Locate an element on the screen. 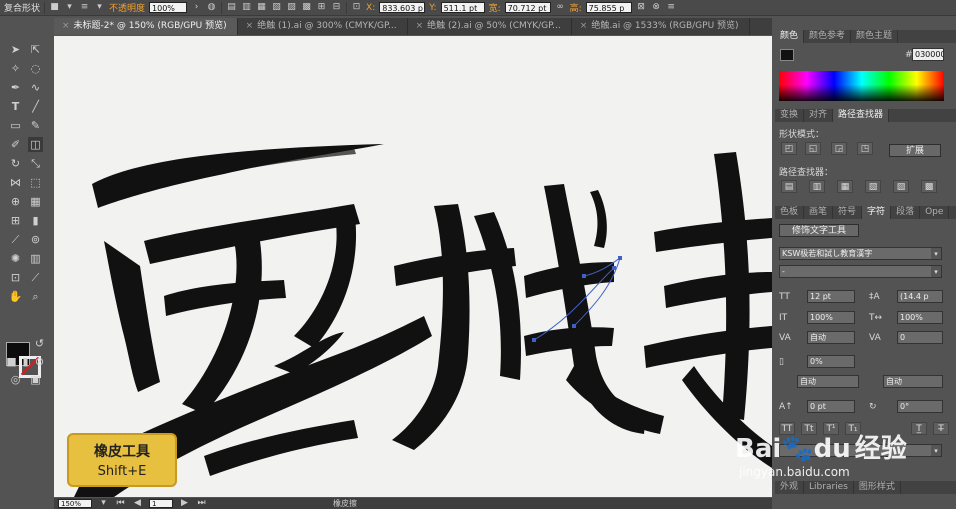 The height and width of the screenshot is (509, 956). x-field: 833.603 p is located at coordinates (402, 7).